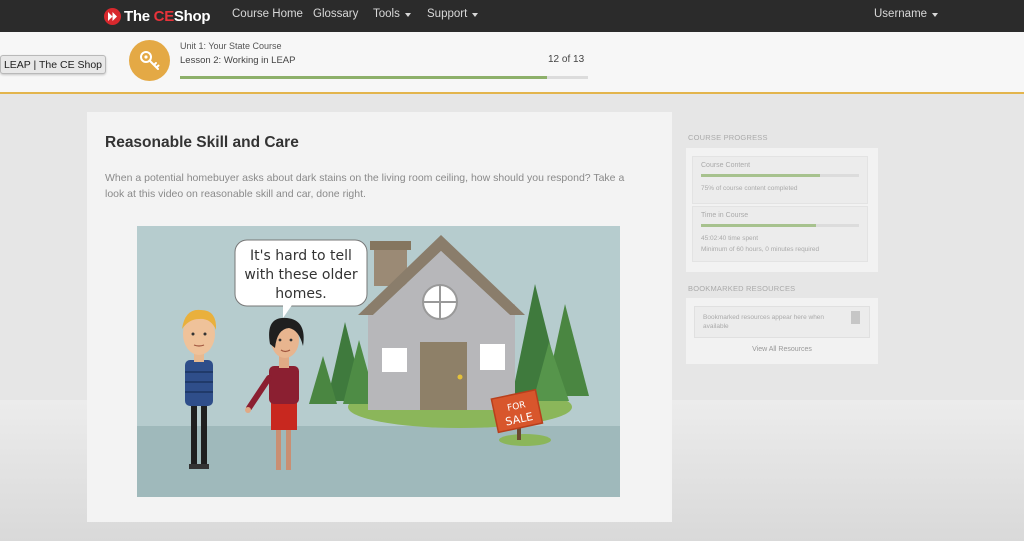 The width and height of the screenshot is (1024, 541). I want to click on key-icon, so click(149, 60).